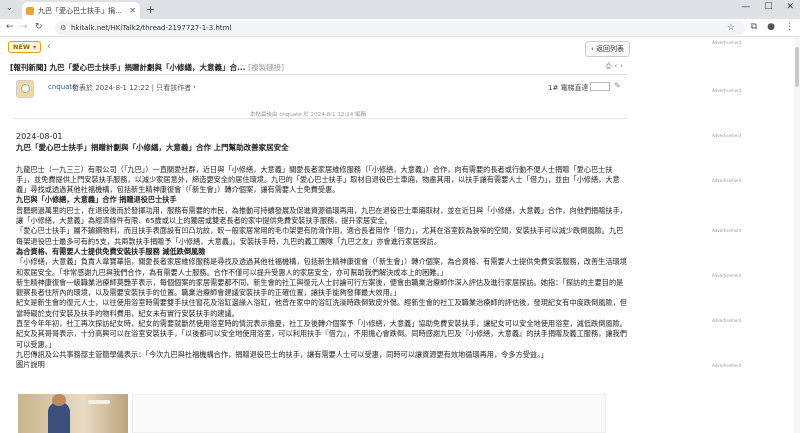  What do you see at coordinates (574, 88) in the screenshot?
I see `jump-label: 電梯直達` at bounding box center [574, 88].